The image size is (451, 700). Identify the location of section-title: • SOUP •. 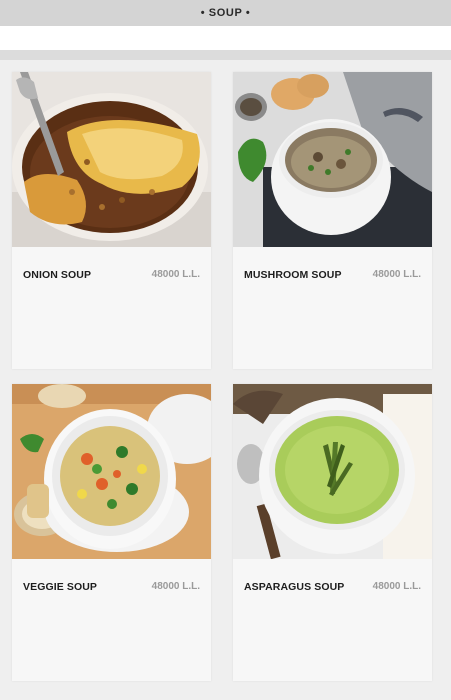
(225, 13).